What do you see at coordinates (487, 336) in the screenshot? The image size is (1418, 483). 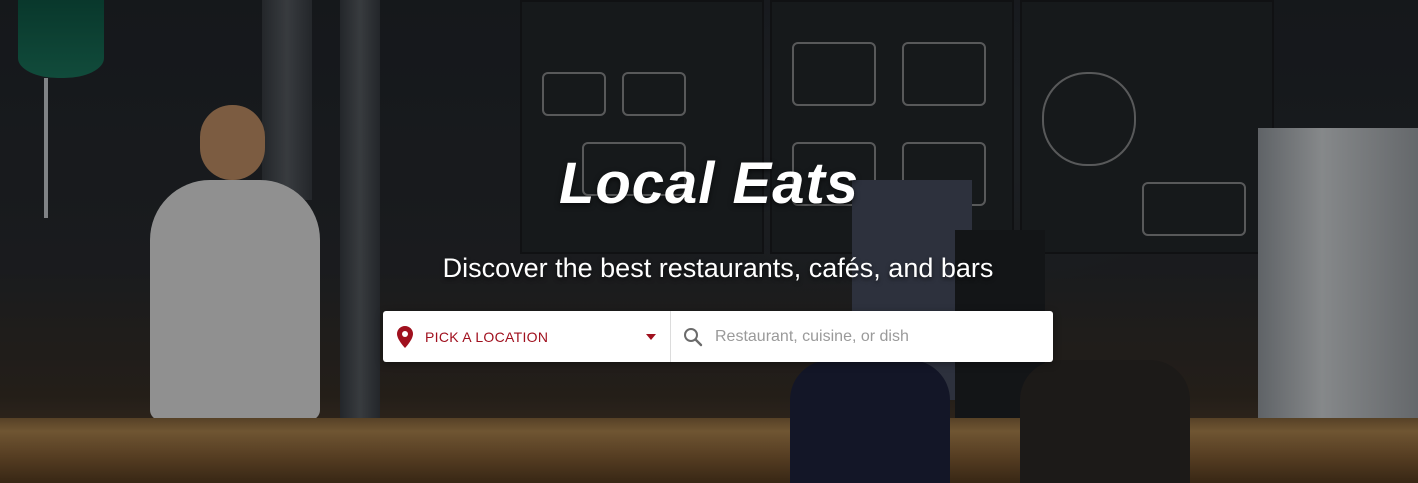 I see `location-label: PICK A LOCATION` at bounding box center [487, 336].